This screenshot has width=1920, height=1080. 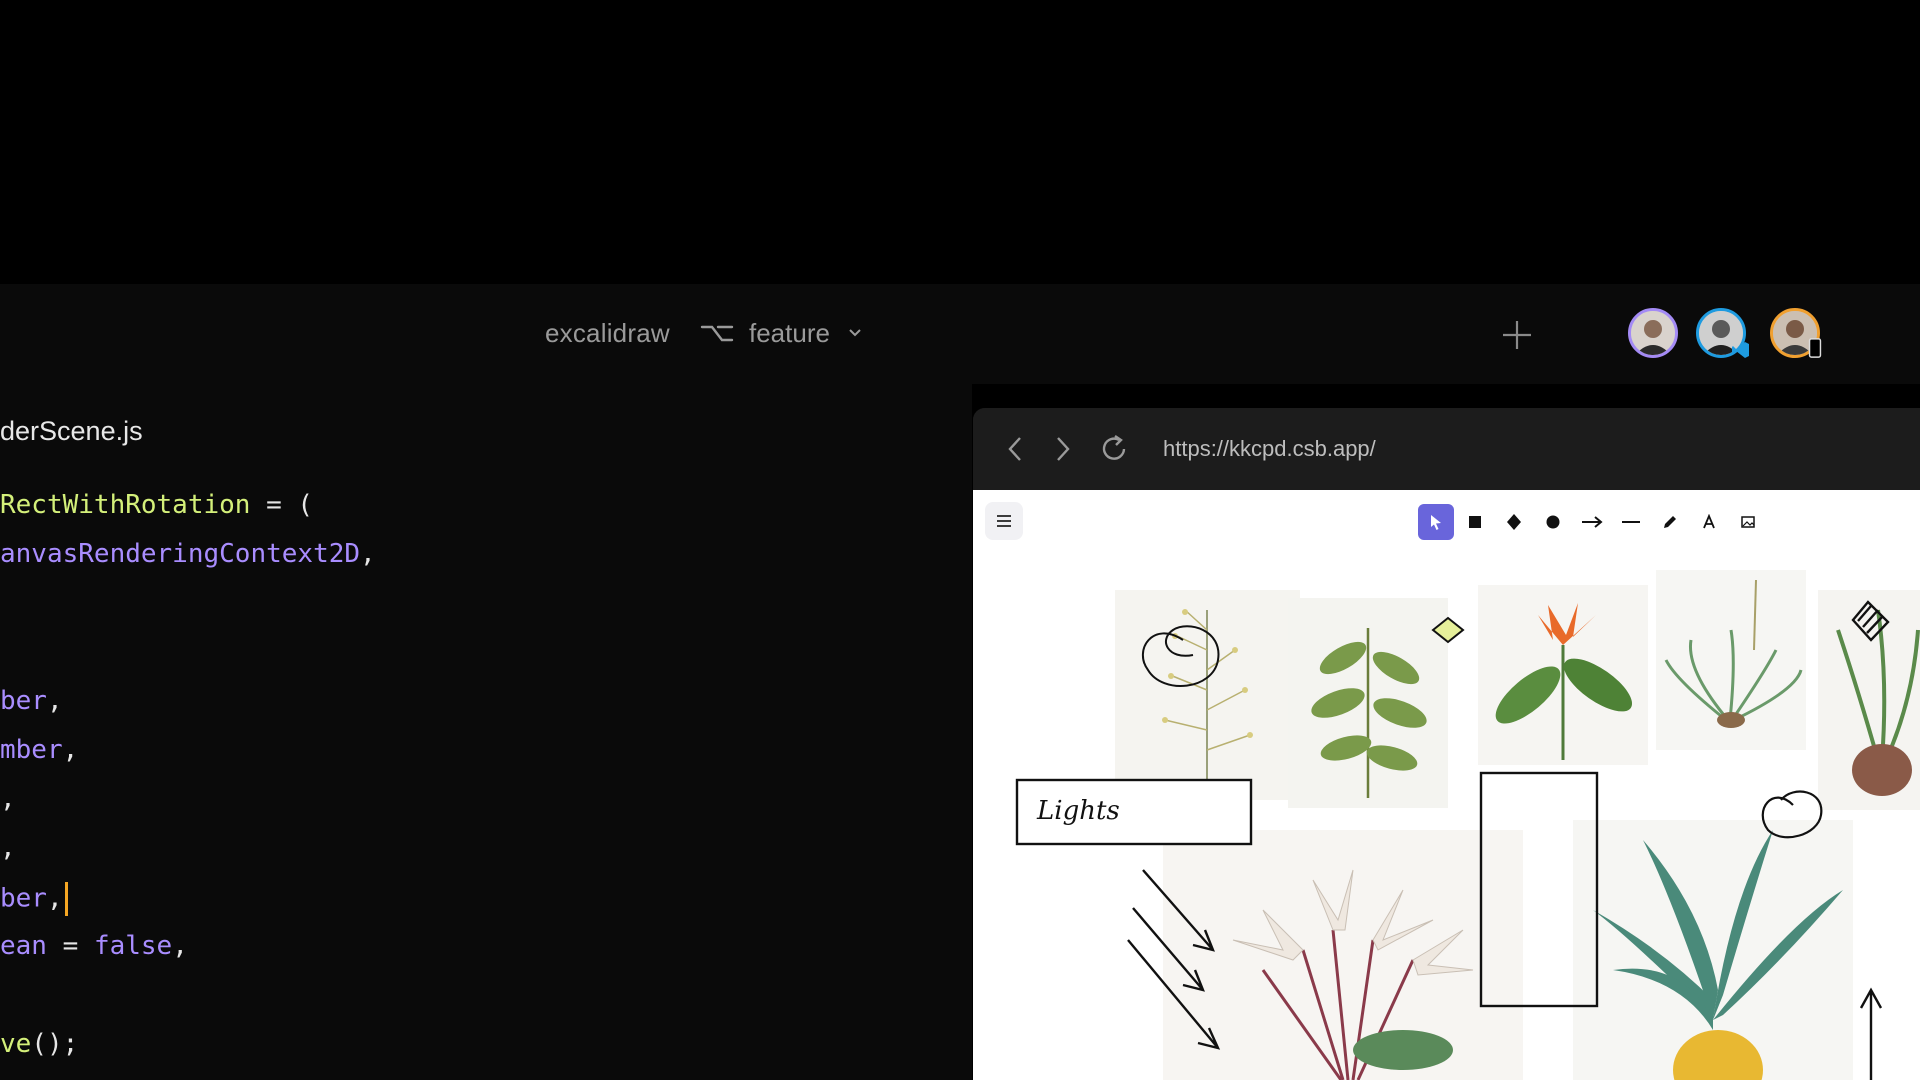 I want to click on code-line: ean = false,, so click(x=94, y=946).